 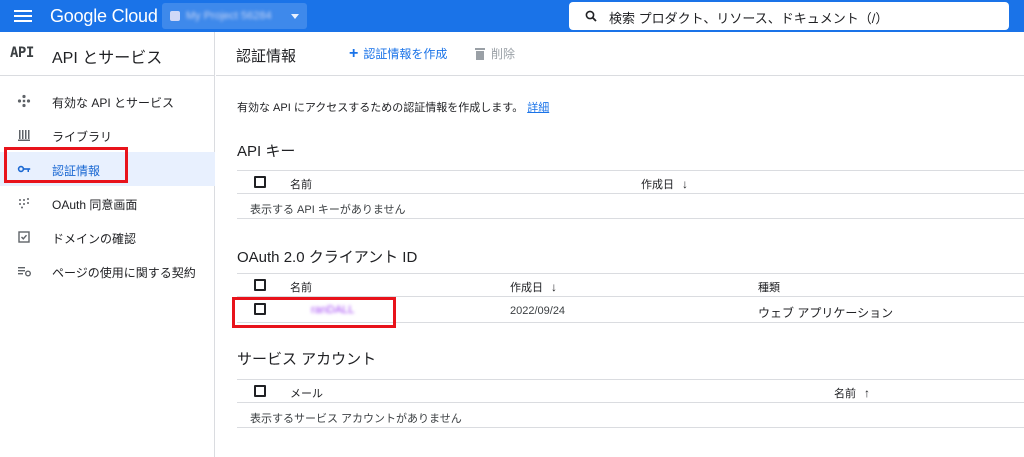 What do you see at coordinates (327, 257) in the screenshot?
I see `section-title-oauth: OAuth 2.0 クライアント ID` at bounding box center [327, 257].